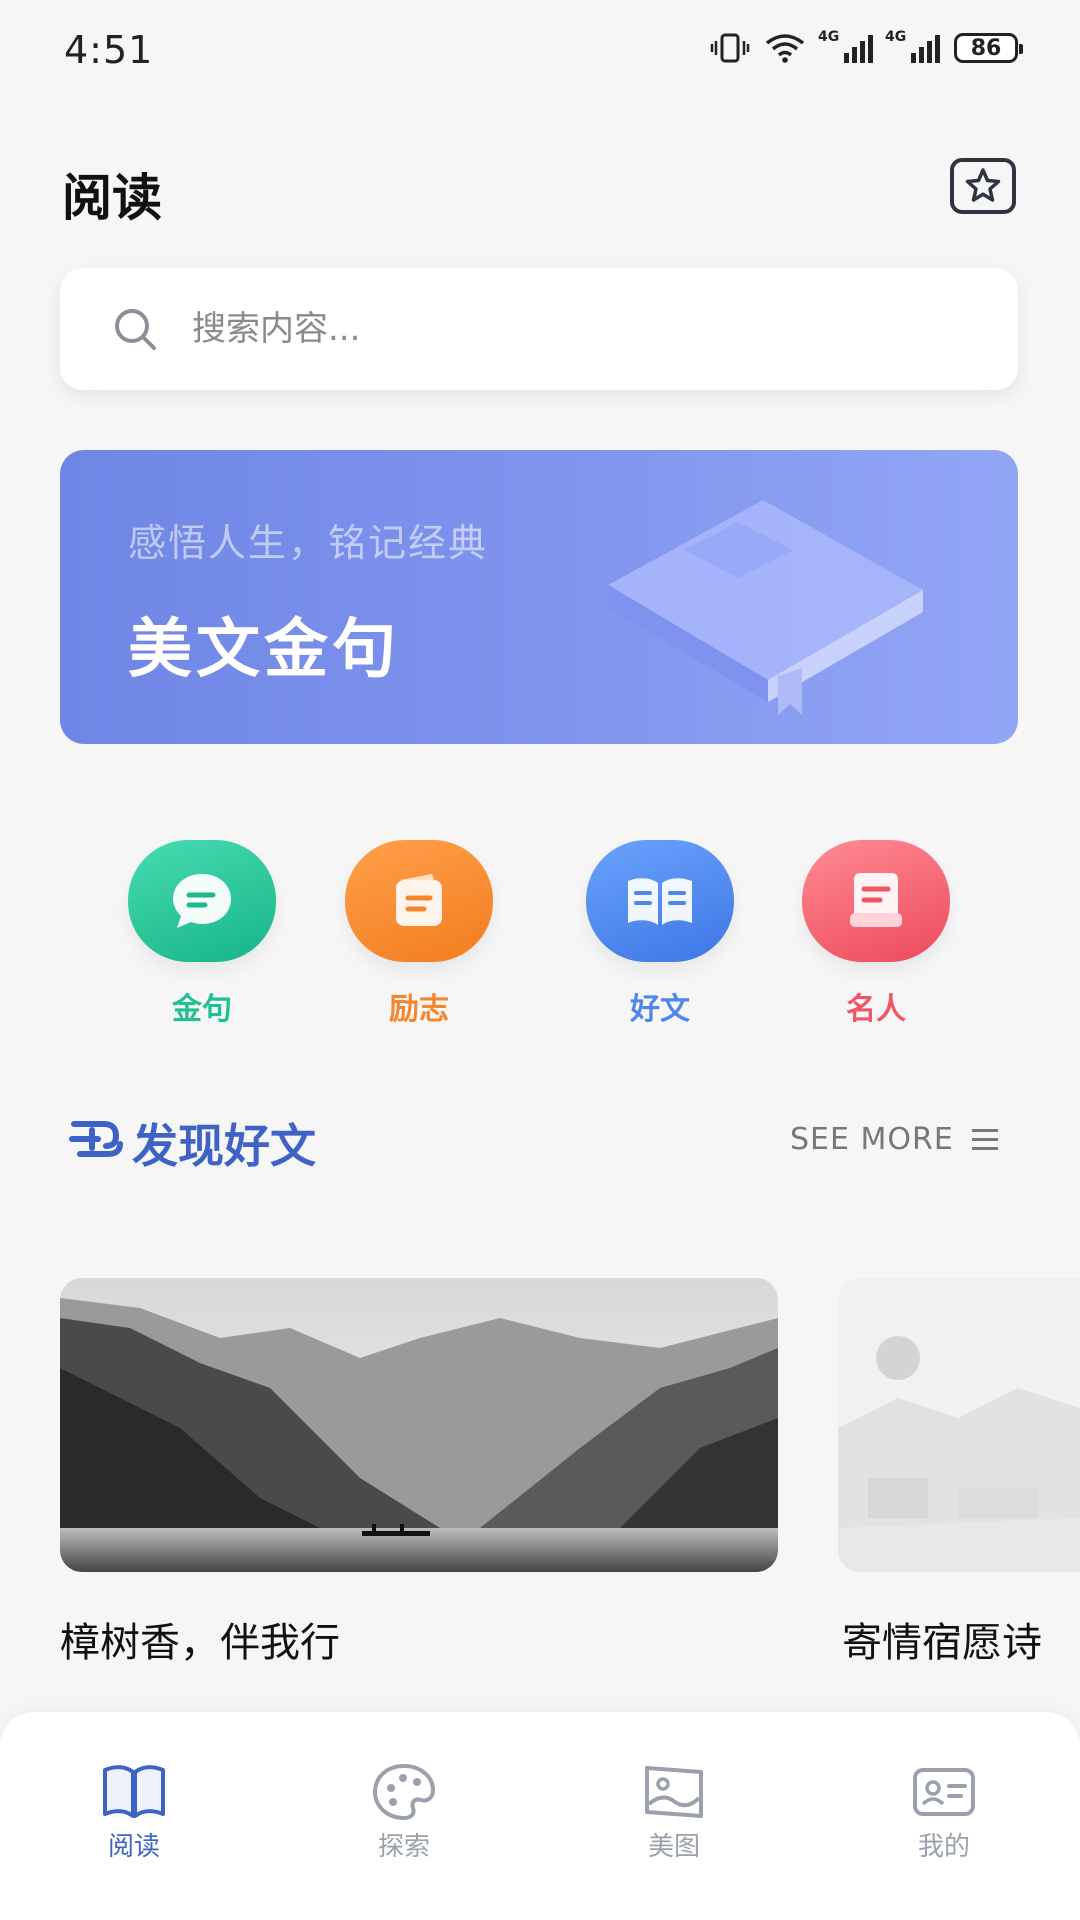 The height and width of the screenshot is (1920, 1080). I want to click on search-icon, so click(135, 329).